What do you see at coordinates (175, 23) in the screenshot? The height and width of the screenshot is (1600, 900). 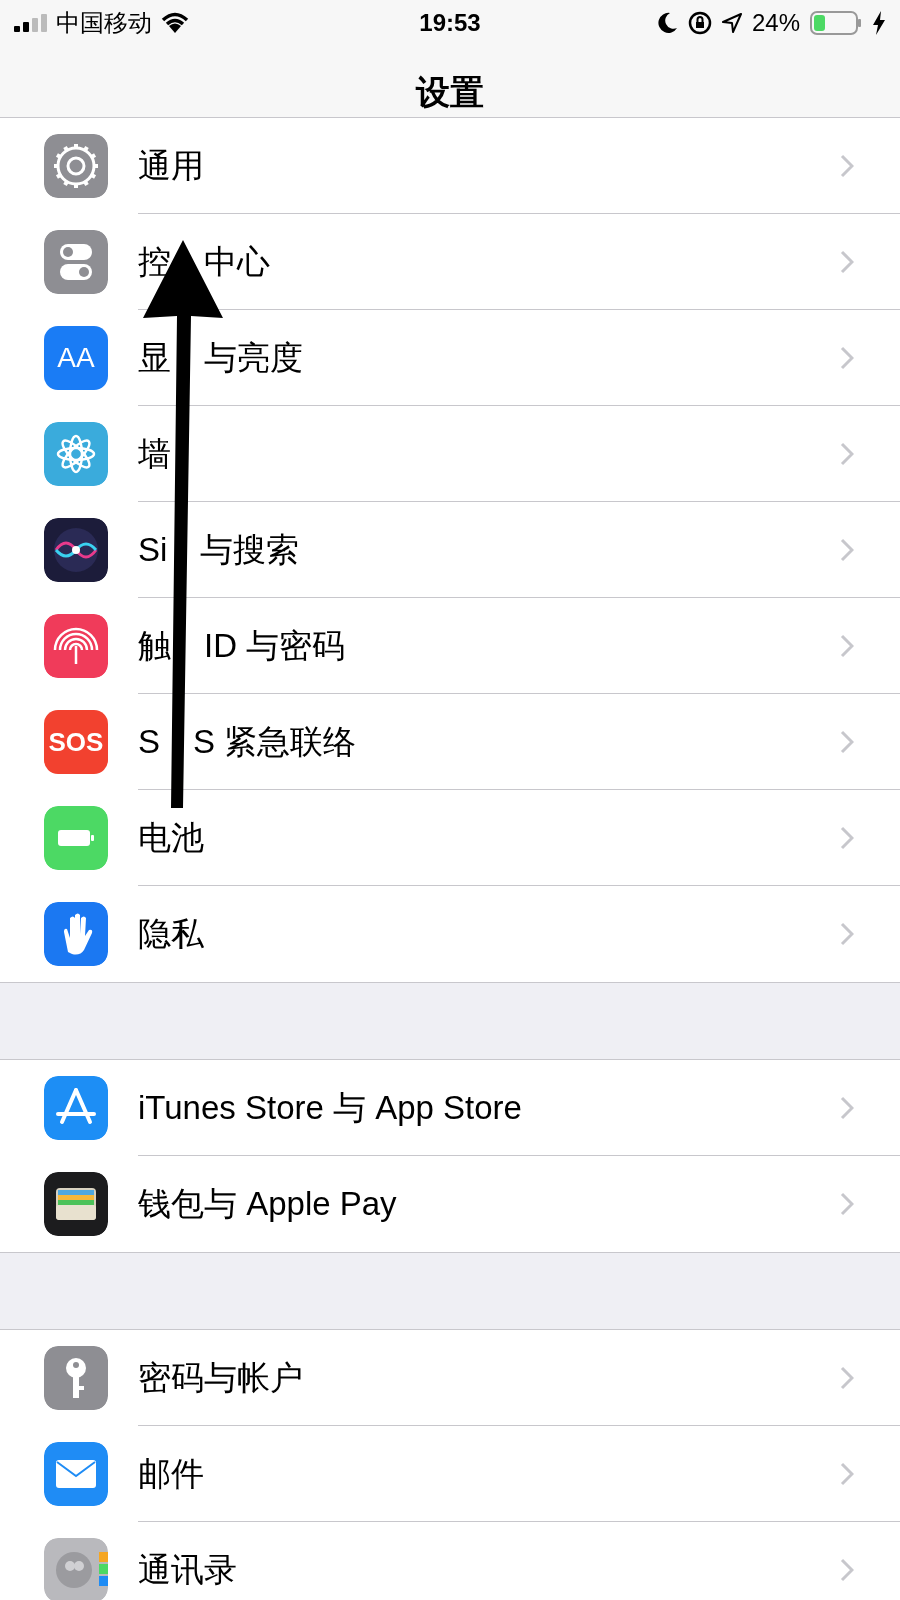 I see `wifi-icon` at bounding box center [175, 23].